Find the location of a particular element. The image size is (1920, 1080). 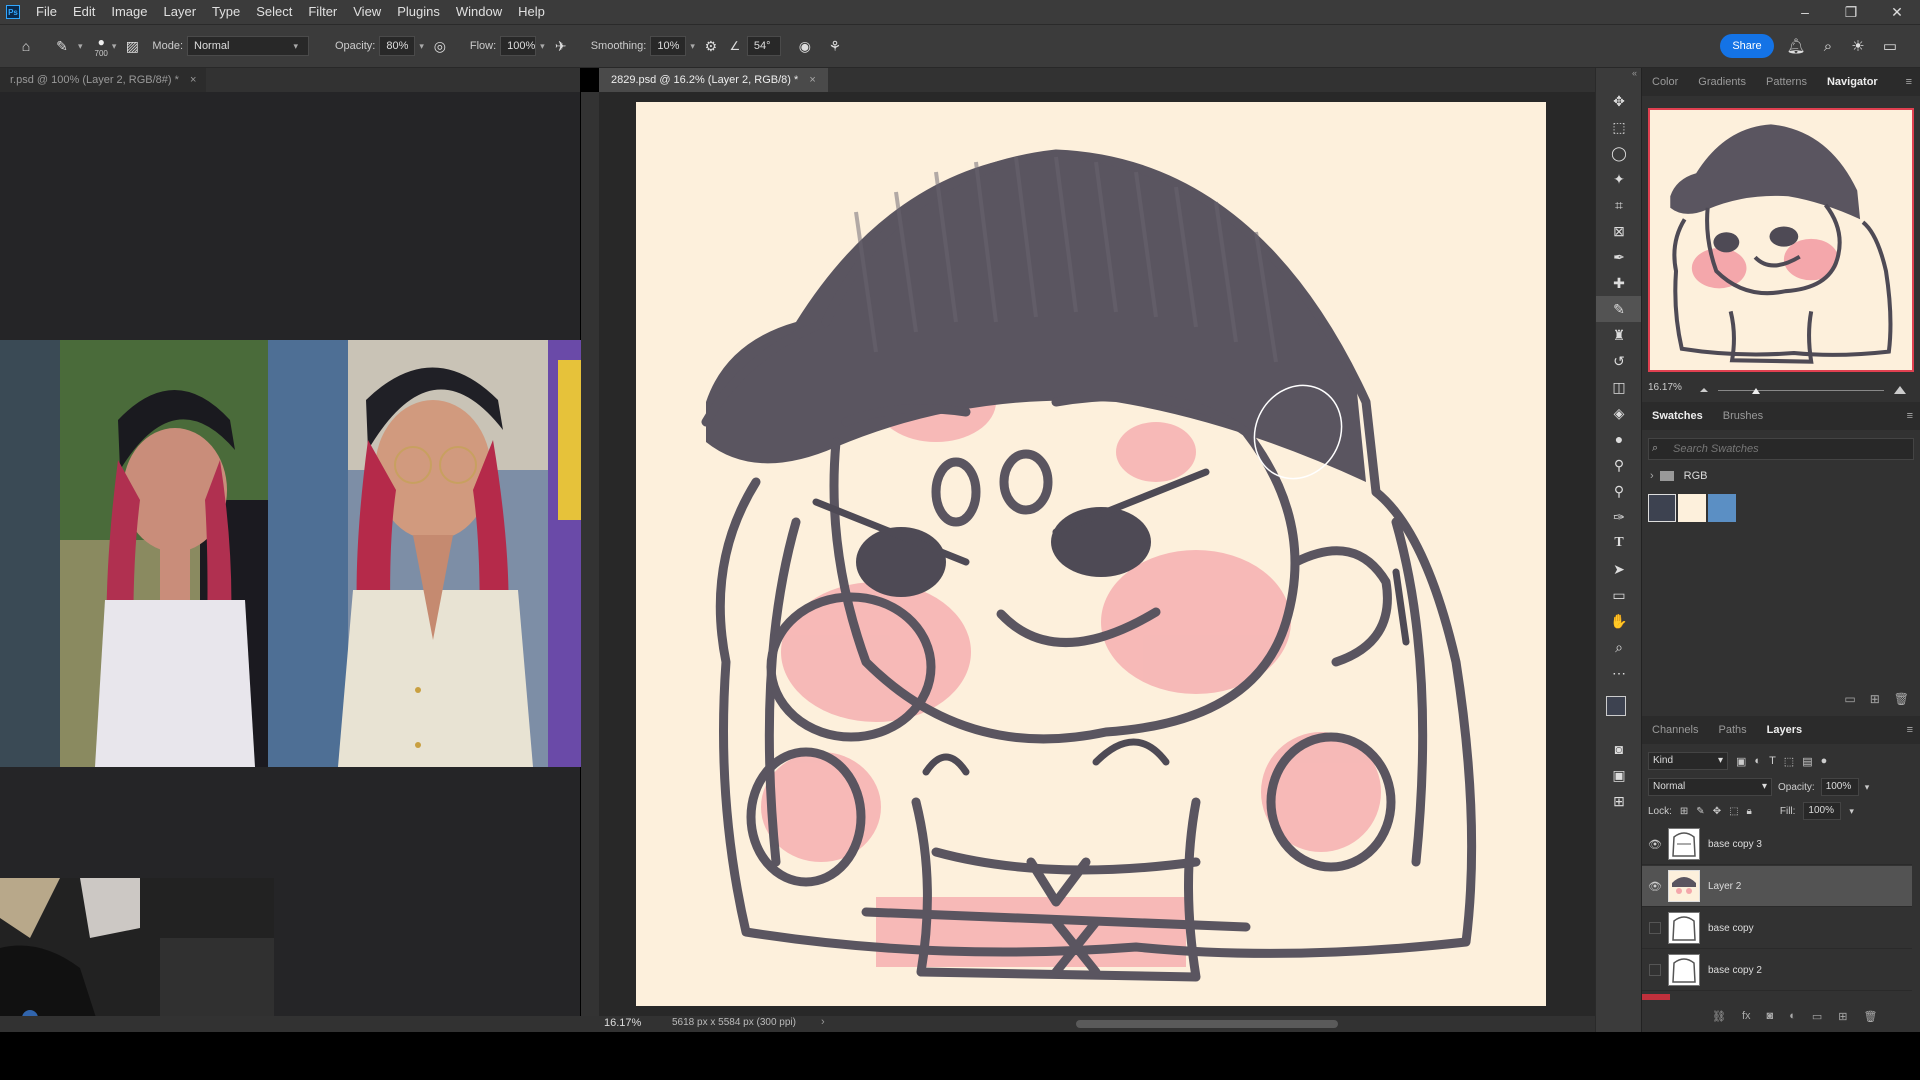

blend-mode-select: Normal ▾ is located at coordinates (1710, 787).